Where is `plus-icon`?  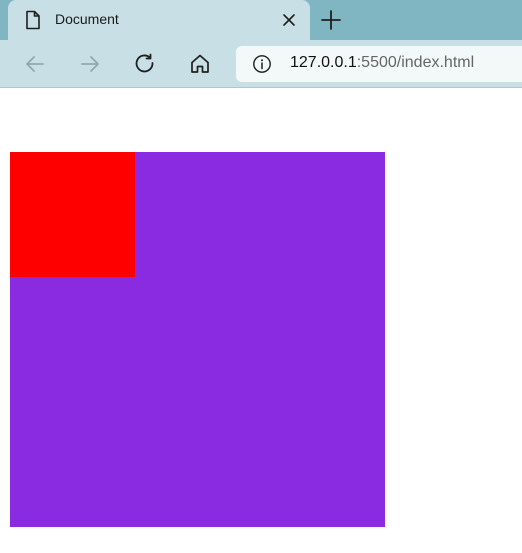
plus-icon is located at coordinates (331, 20).